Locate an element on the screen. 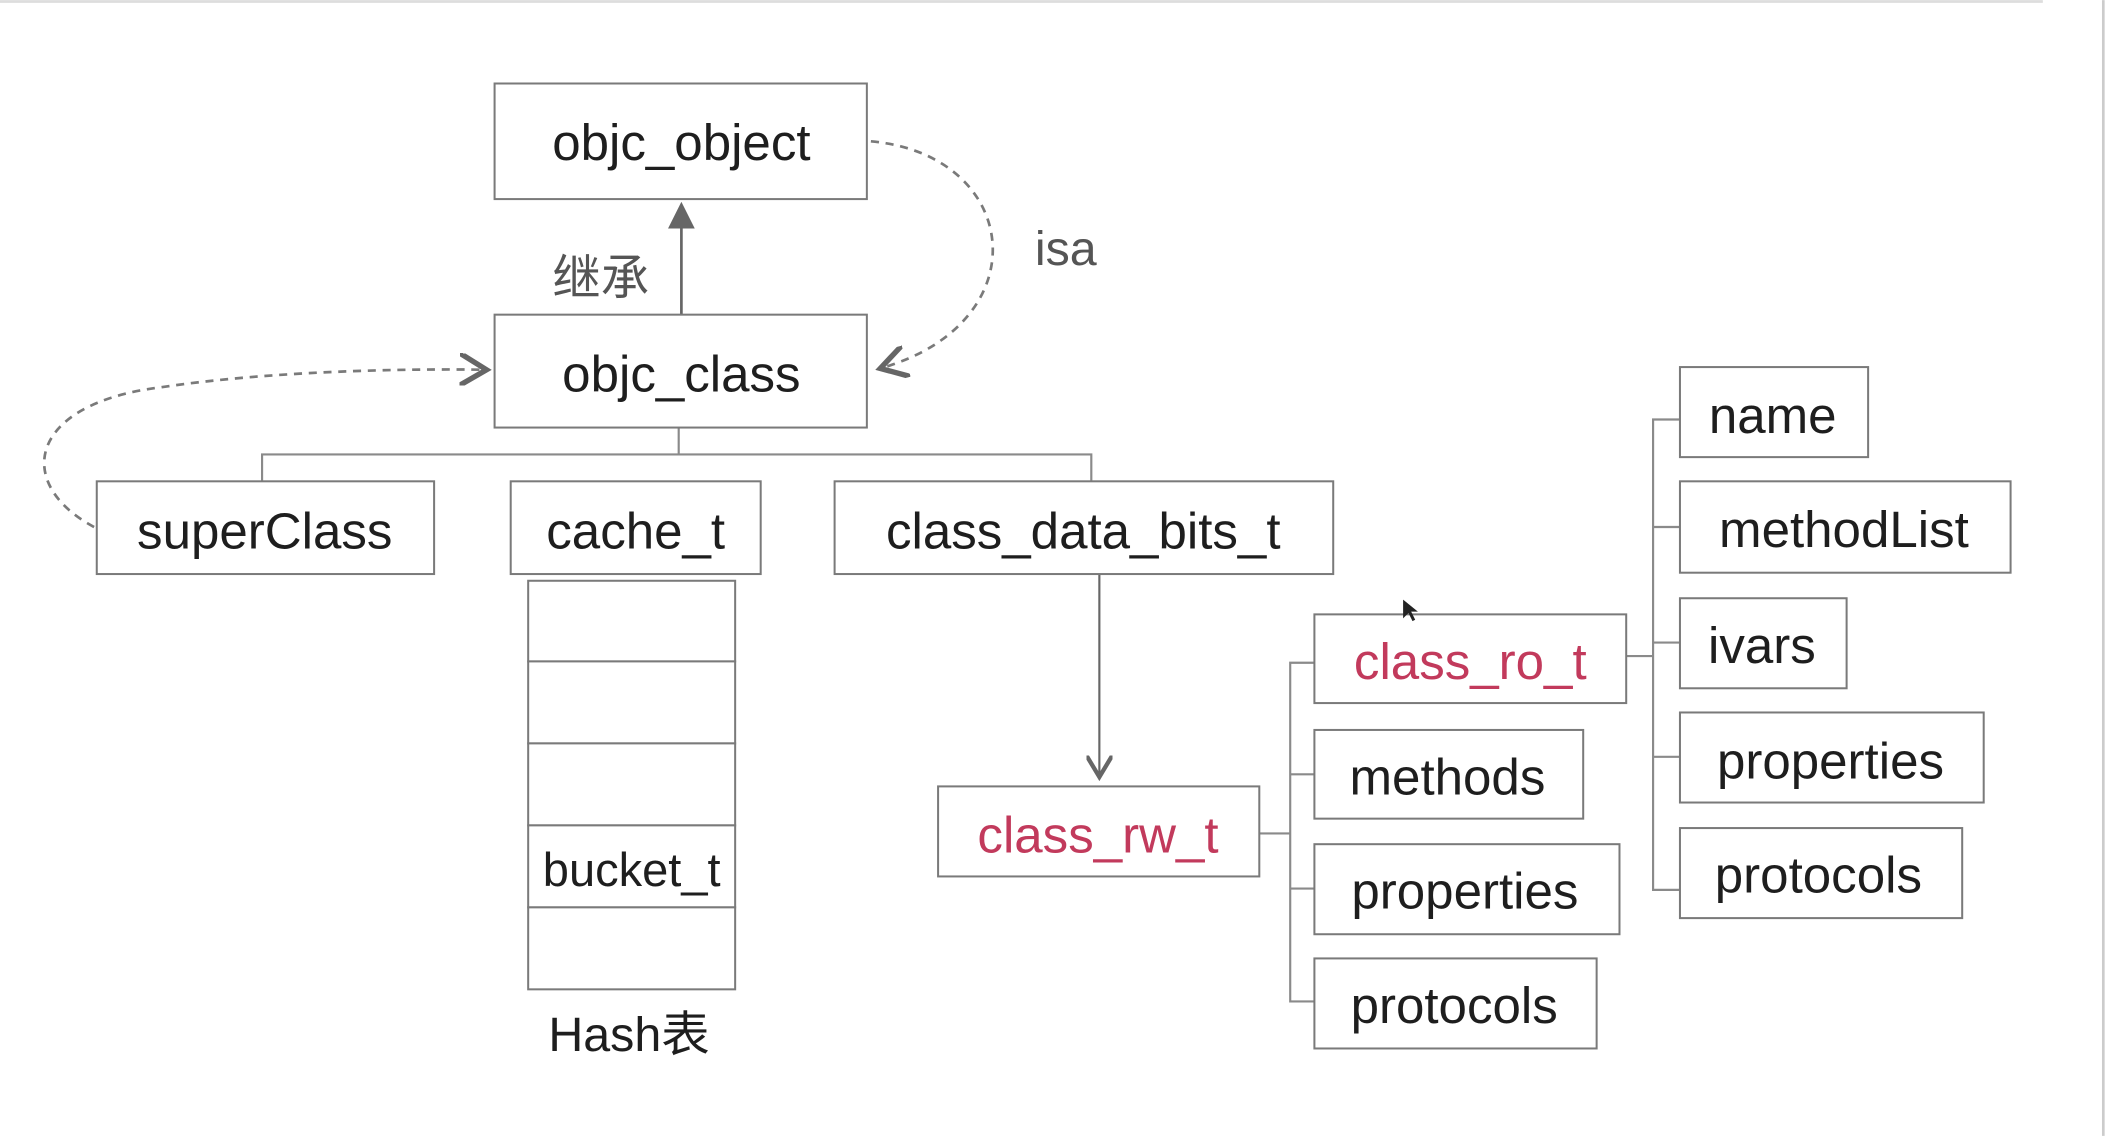 The height and width of the screenshot is (1136, 2106). class-ro-bracket is located at coordinates (1653, 654).